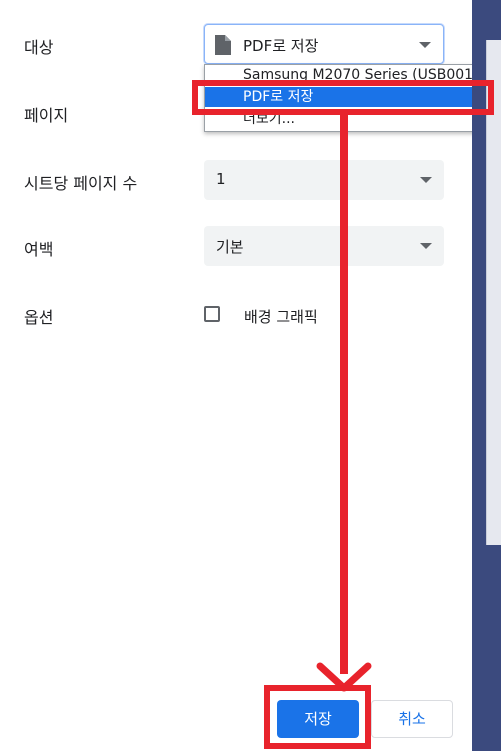 Image resolution: width=501 pixels, height=751 pixels. I want to click on scrollbar, so click(493, 292).